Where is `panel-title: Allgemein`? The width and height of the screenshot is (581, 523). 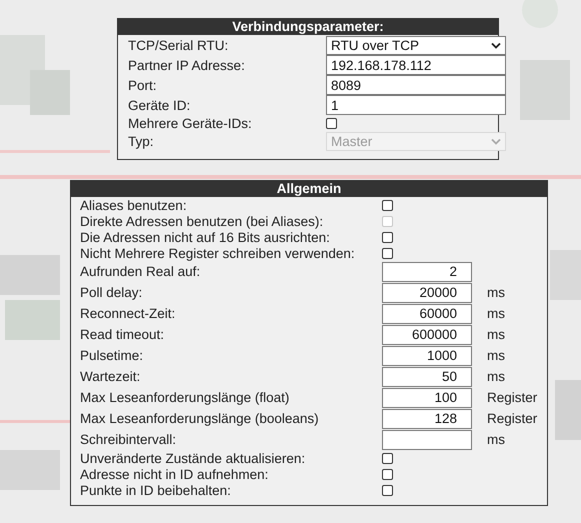
panel-title: Allgemein is located at coordinates (309, 189).